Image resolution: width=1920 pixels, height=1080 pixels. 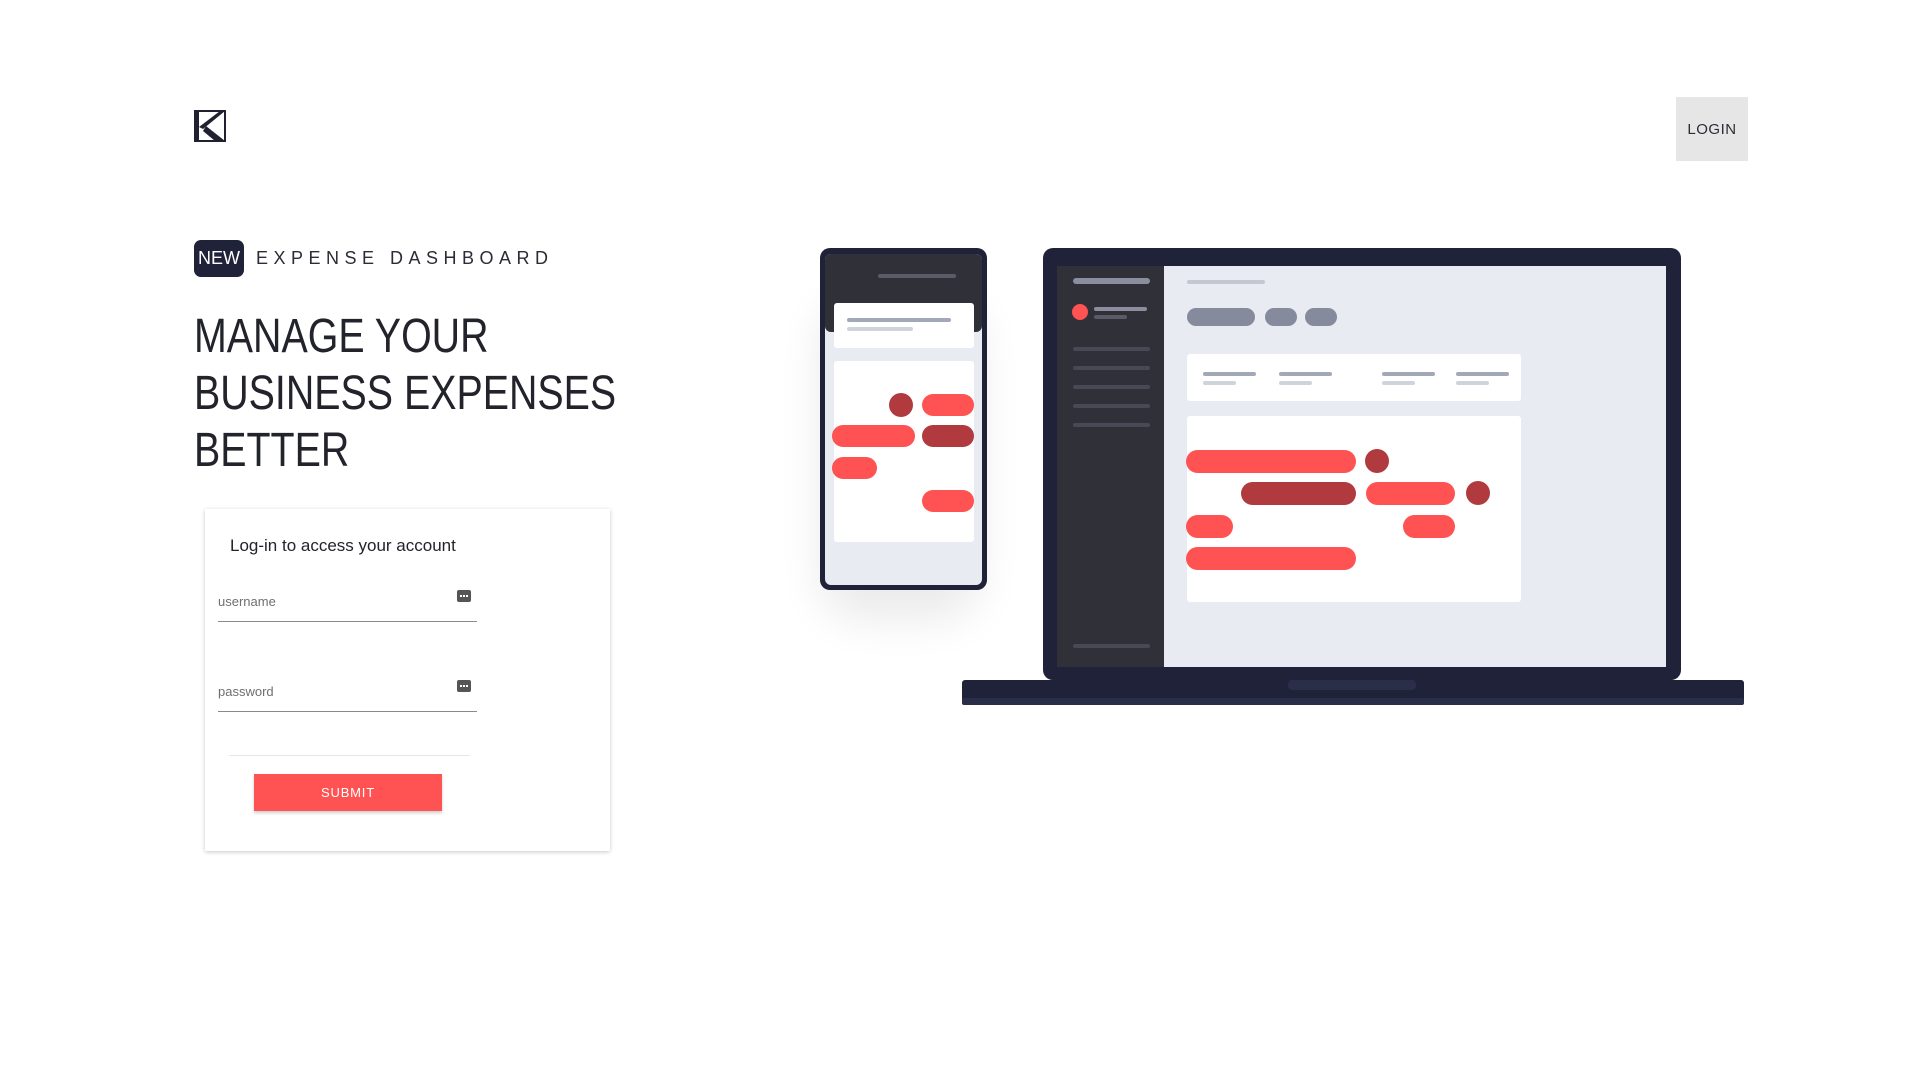 I want to click on card-divider, so click(x=349, y=755).